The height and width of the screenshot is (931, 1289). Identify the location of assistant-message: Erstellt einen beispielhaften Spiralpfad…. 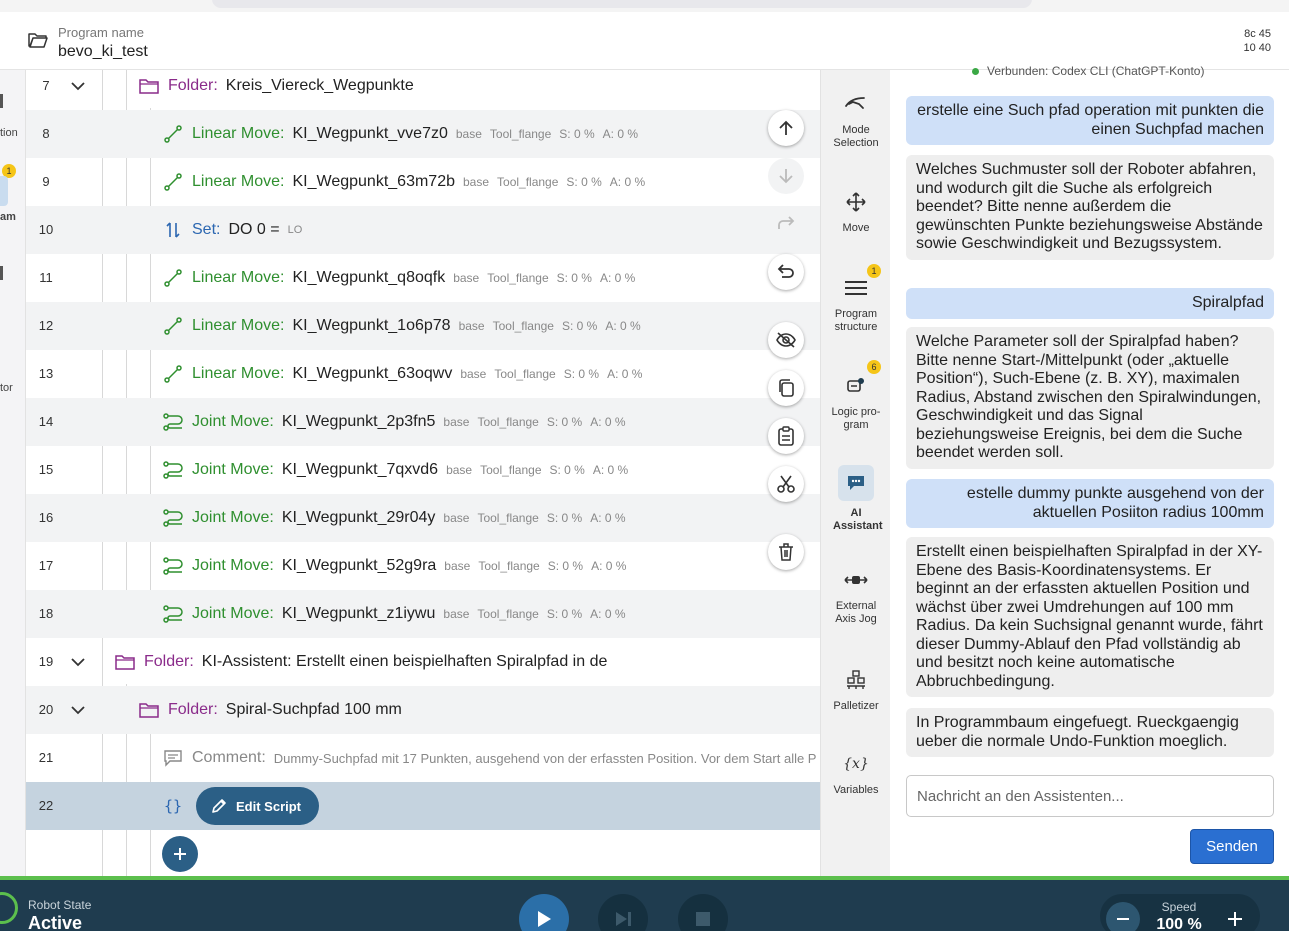
(1090, 617).